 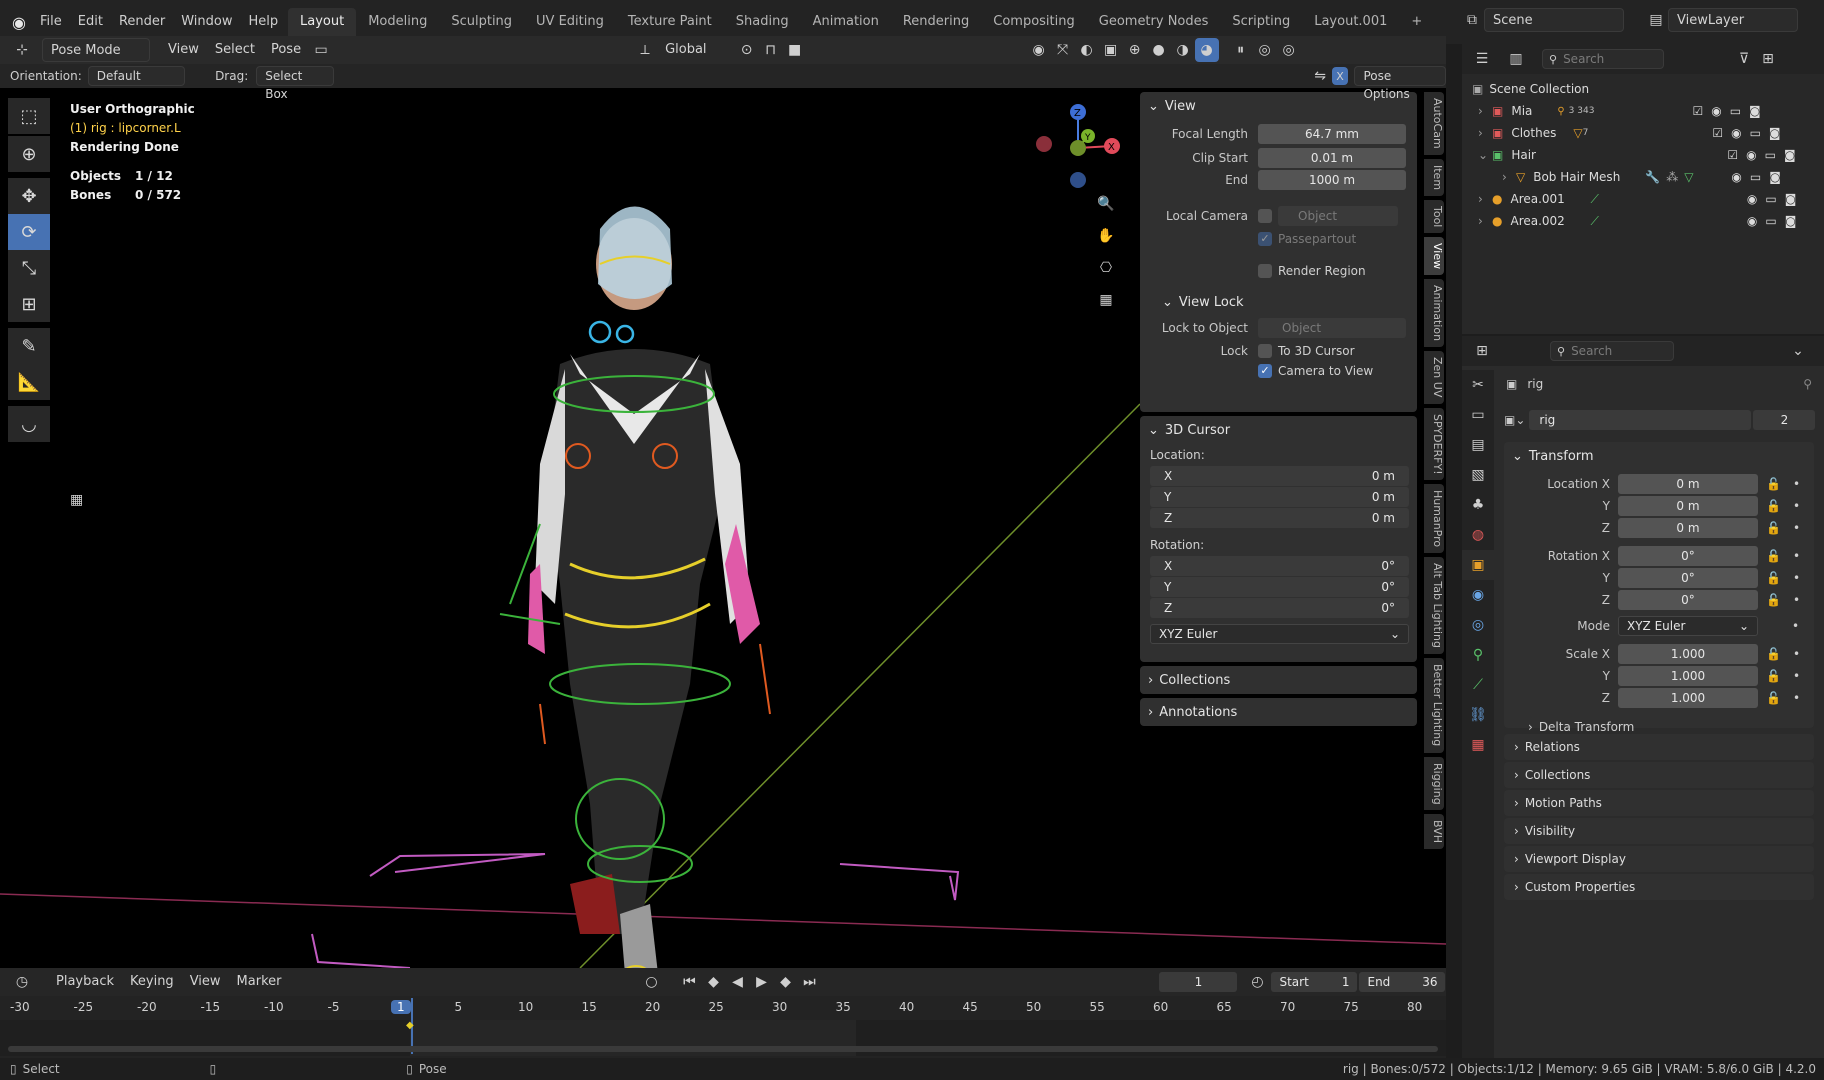 I want to click on measure-tool: 📐, so click(x=29, y=382).